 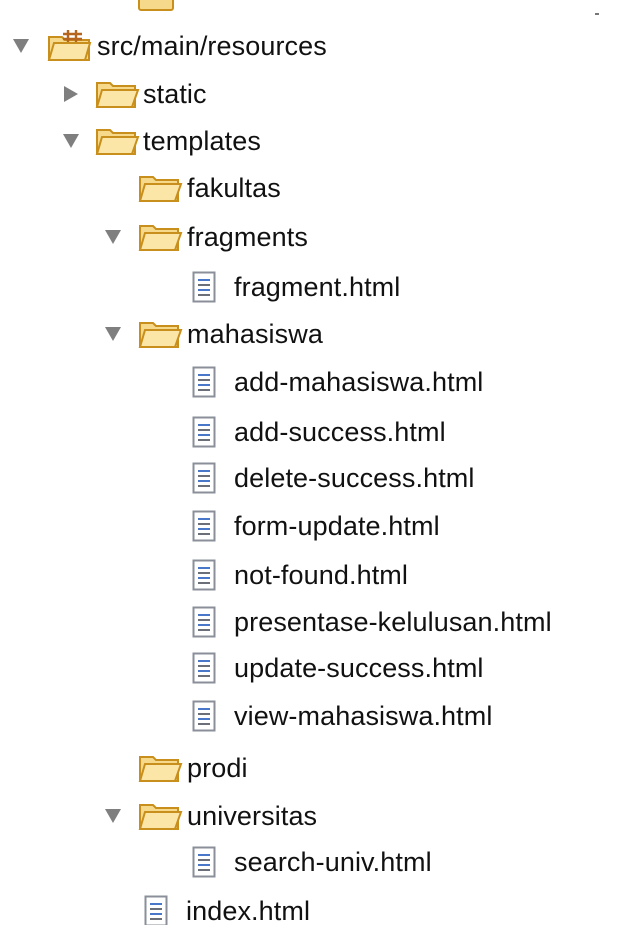 I want to click on tree-row-label: src/main/resources, so click(x=212, y=46).